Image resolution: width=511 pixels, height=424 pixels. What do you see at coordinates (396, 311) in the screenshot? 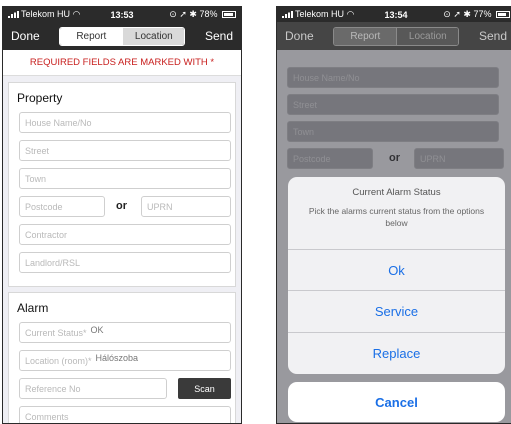
I see `option-service: Service` at bounding box center [396, 311].